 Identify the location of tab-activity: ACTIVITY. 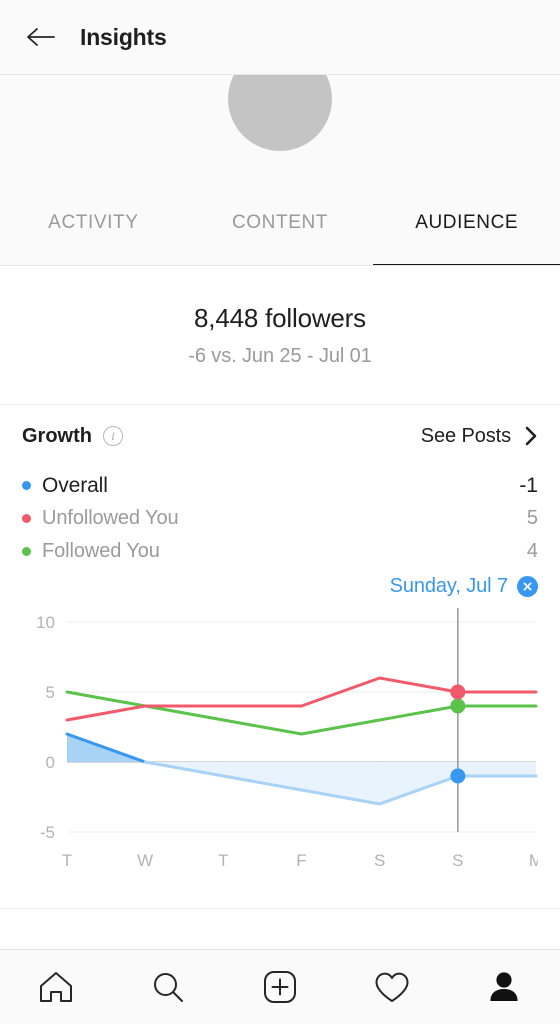
(93, 232).